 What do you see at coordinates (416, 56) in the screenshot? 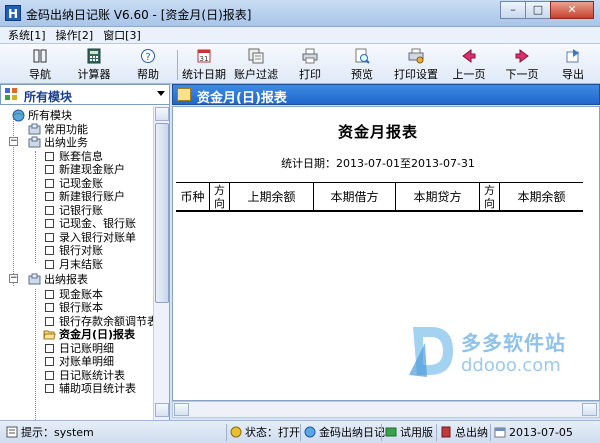
I see `print-settings-icon` at bounding box center [416, 56].